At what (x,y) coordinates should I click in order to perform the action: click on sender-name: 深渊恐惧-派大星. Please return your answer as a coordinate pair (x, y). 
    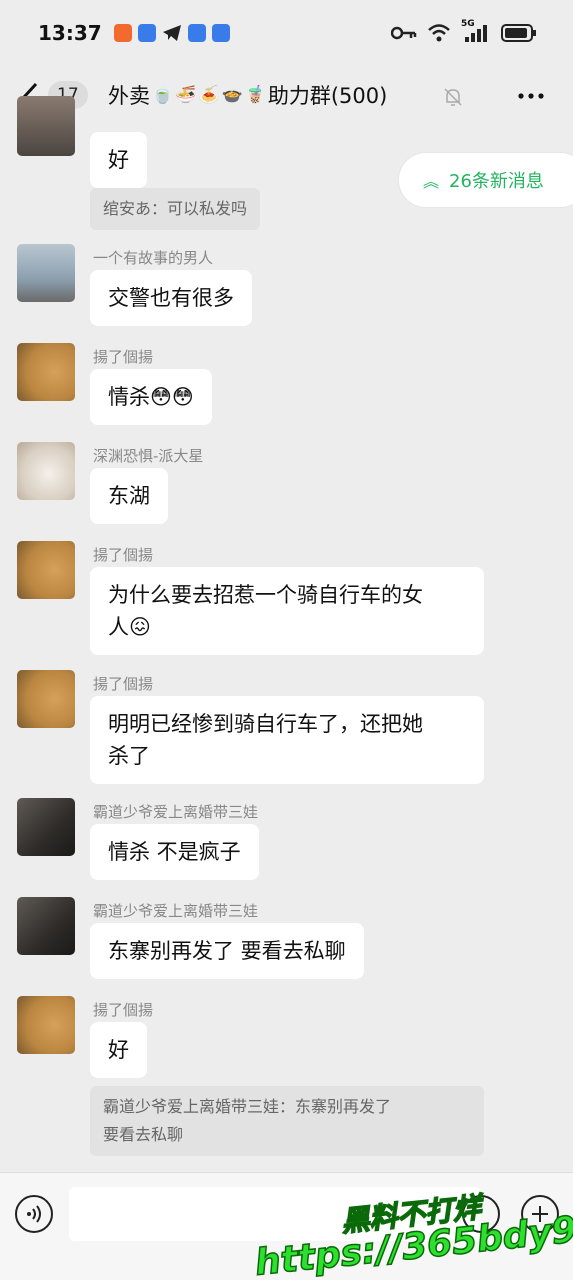
    Looking at the image, I should click on (148, 456).